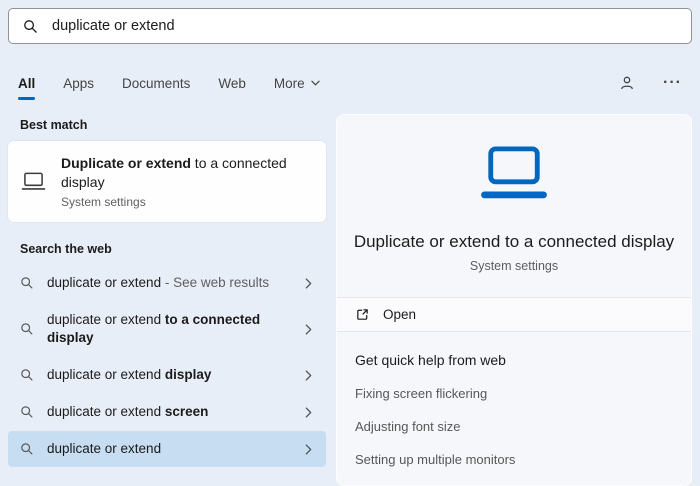 The width and height of the screenshot is (700, 486). Describe the element at coordinates (54, 125) in the screenshot. I see `best-match-header: Best match` at that location.